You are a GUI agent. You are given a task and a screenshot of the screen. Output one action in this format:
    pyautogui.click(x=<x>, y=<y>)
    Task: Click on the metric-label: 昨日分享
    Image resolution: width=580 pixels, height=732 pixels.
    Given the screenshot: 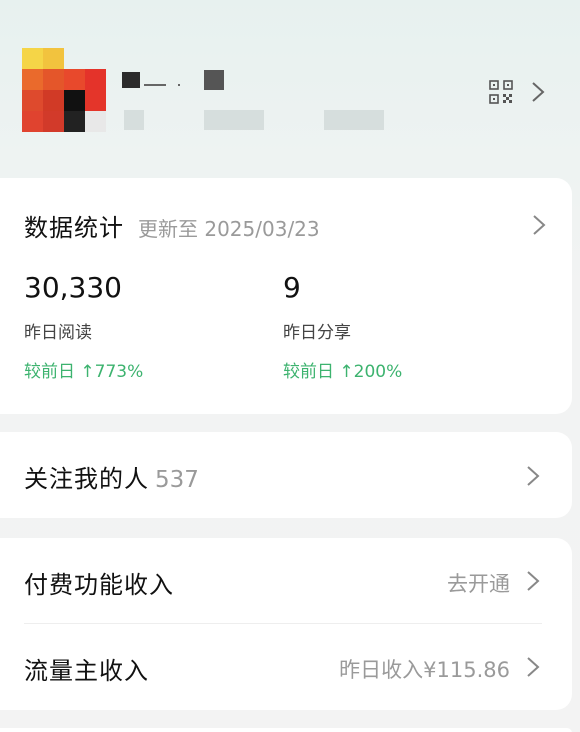 What is the action you would take?
    pyautogui.click(x=317, y=333)
    